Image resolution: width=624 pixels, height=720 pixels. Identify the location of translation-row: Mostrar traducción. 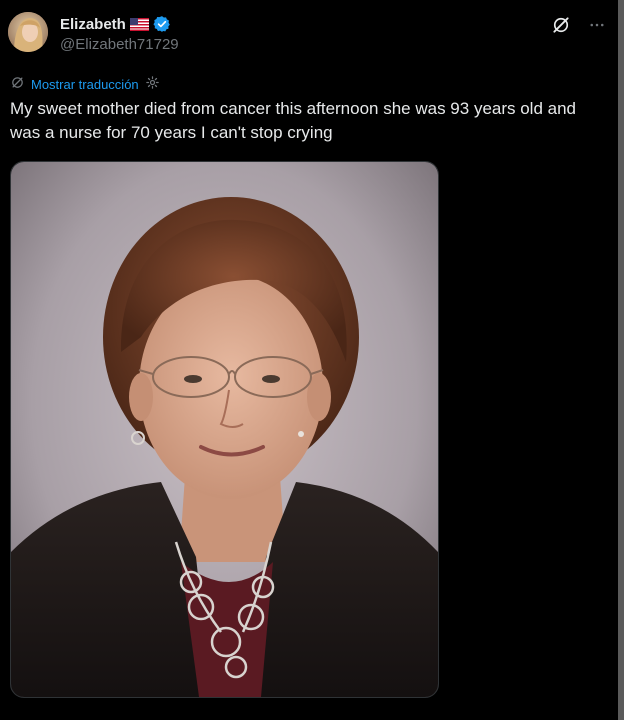
(85, 84).